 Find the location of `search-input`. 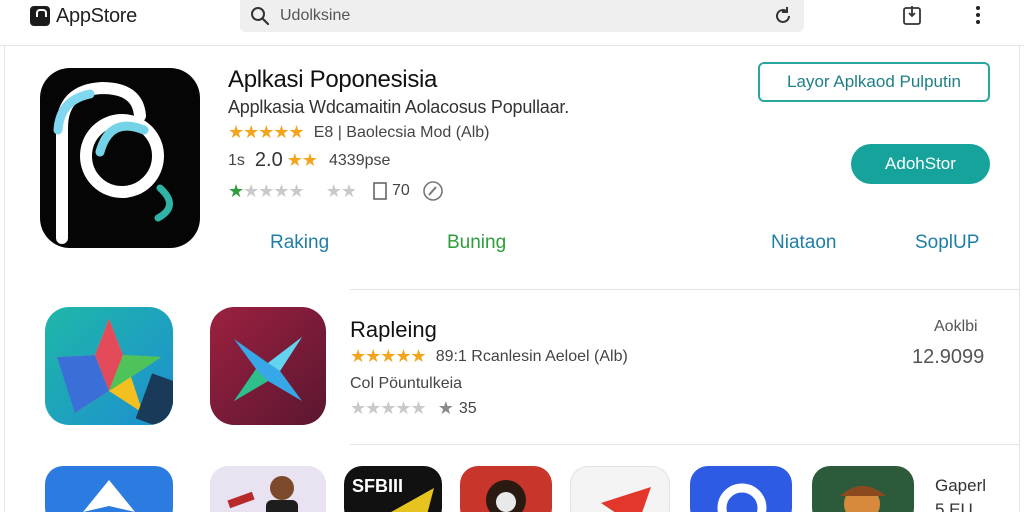

search-input is located at coordinates (526, 16).